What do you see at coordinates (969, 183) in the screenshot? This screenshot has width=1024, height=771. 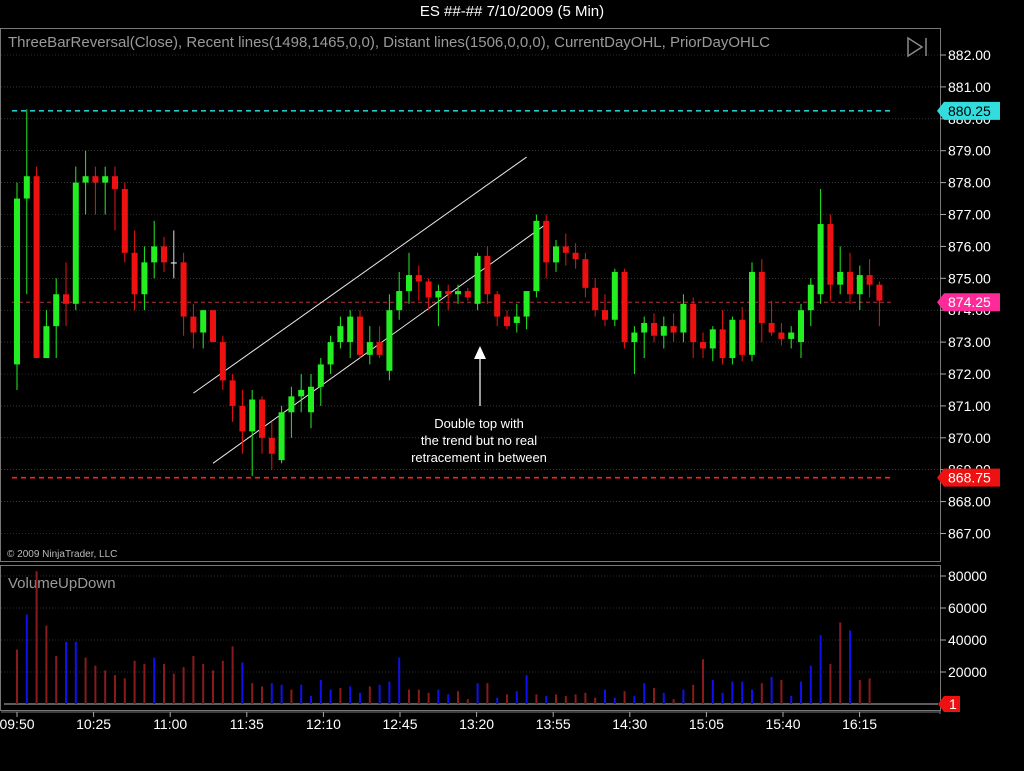 I see `price-tick-label: 878.00` at bounding box center [969, 183].